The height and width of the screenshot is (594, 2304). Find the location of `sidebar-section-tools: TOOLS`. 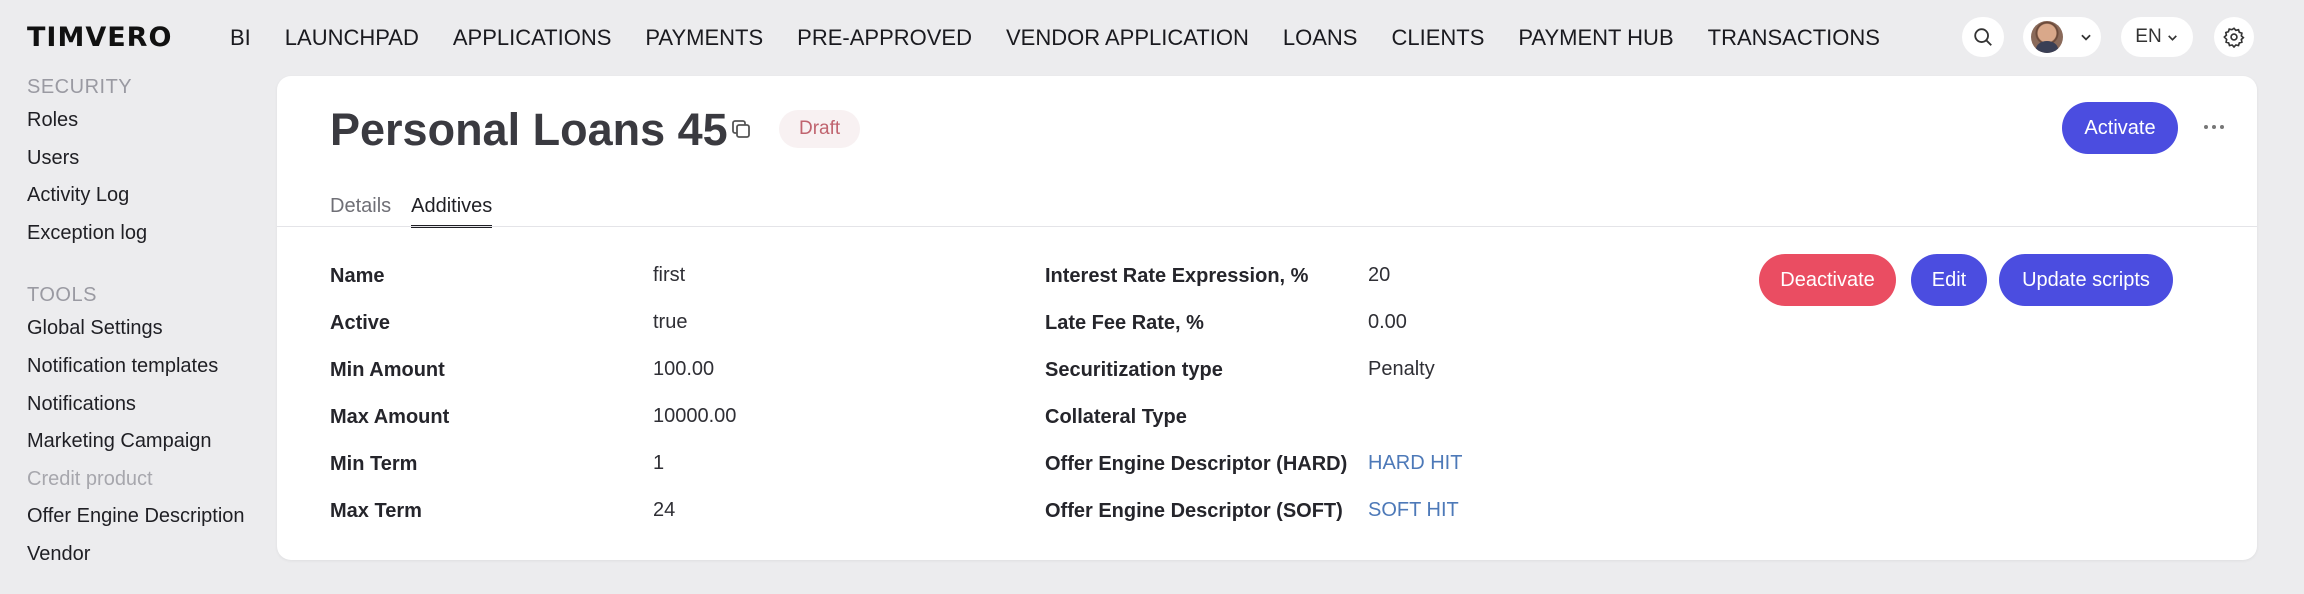

sidebar-section-tools: TOOLS is located at coordinates (62, 295).